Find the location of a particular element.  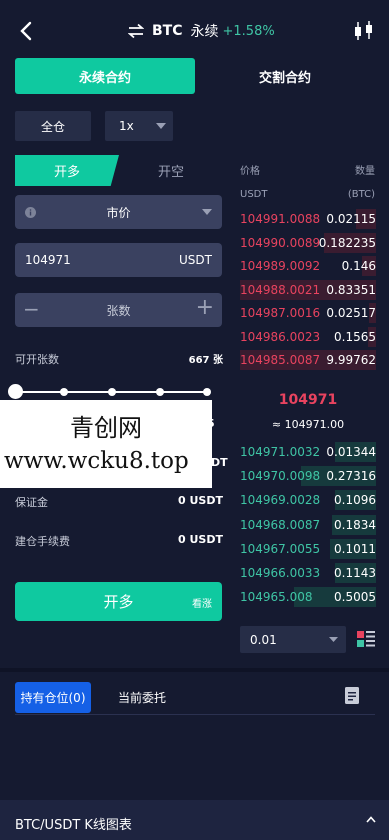

ask-price: 104990.0089 is located at coordinates (280, 242).